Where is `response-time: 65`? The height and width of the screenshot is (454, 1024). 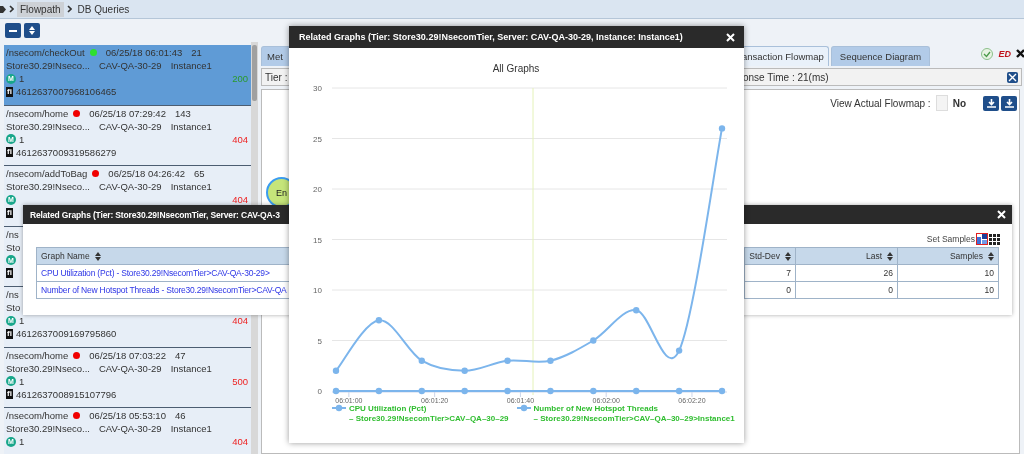
response-time: 65 is located at coordinates (199, 173).